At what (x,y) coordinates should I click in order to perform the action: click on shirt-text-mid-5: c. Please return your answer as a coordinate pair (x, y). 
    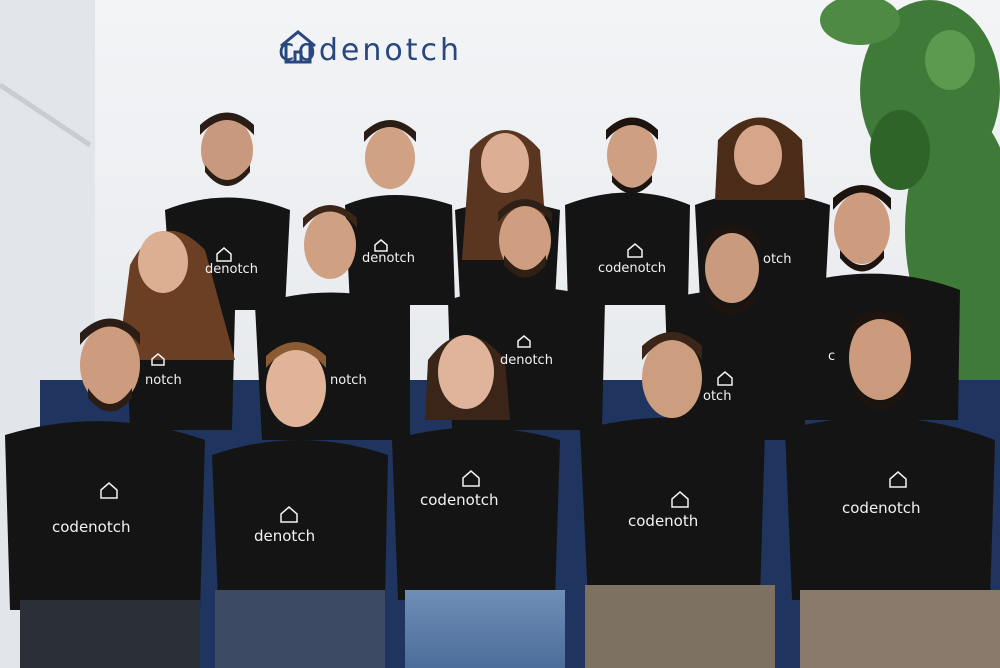
    Looking at the image, I should click on (831, 356).